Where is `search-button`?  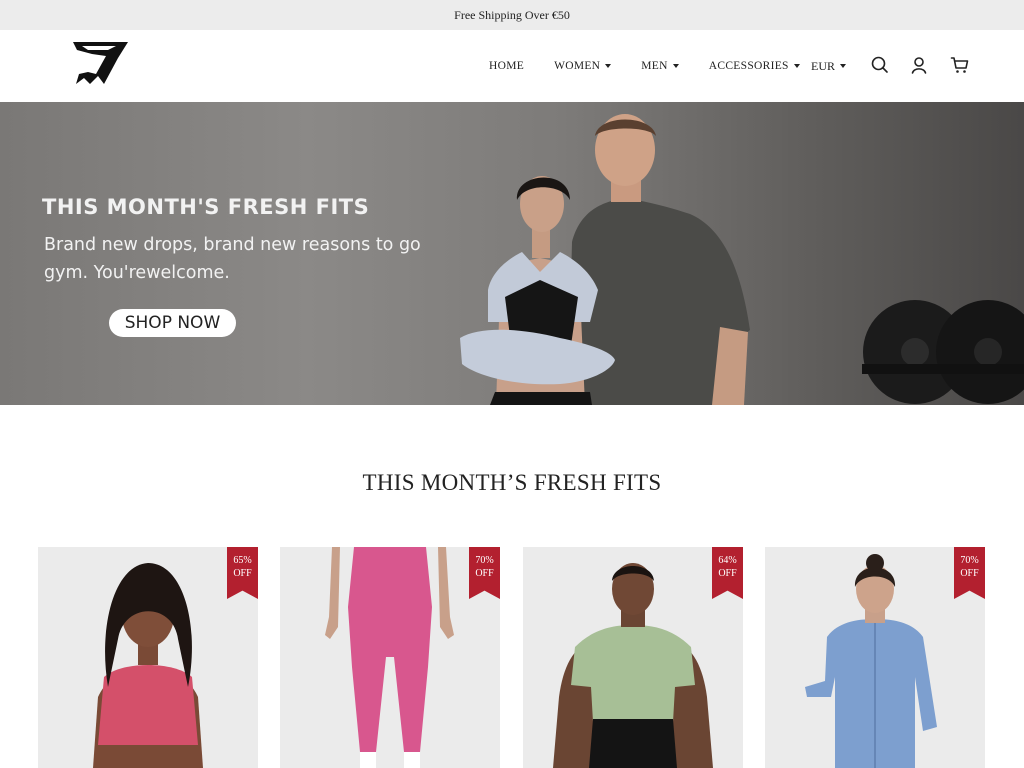 search-button is located at coordinates (880, 65).